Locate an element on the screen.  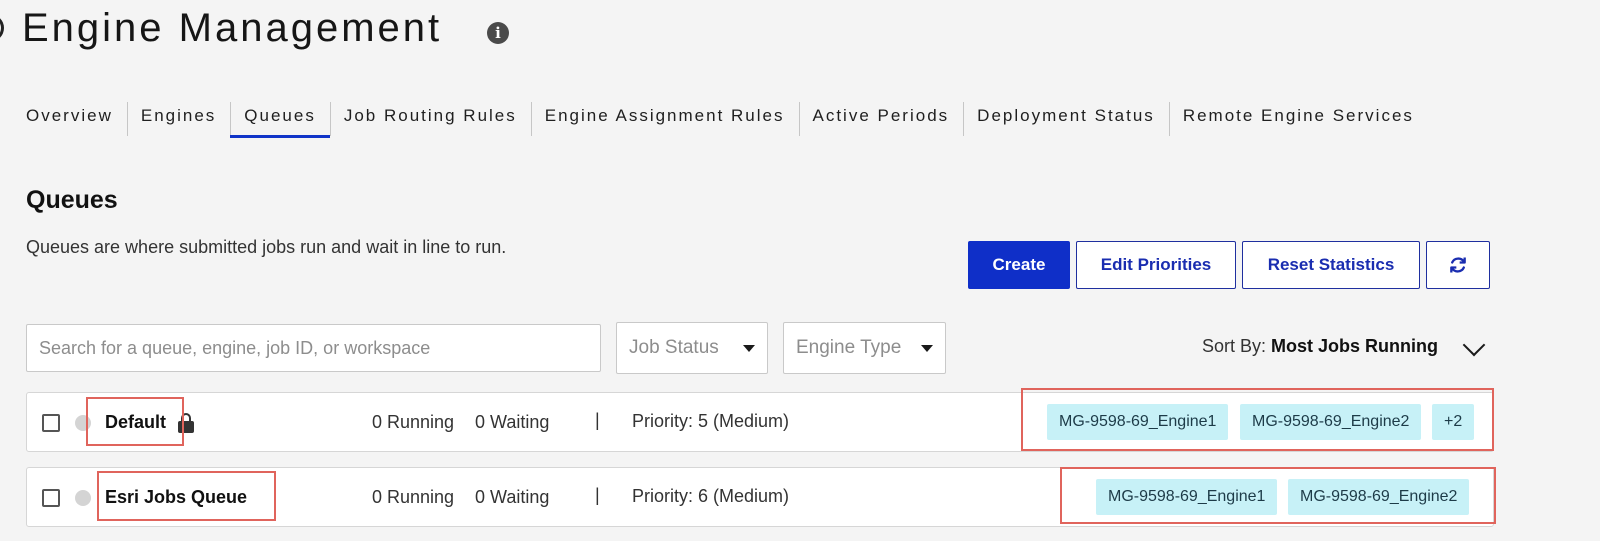
priority-text: Priority: 6 (Medium) is located at coordinates (711, 496).